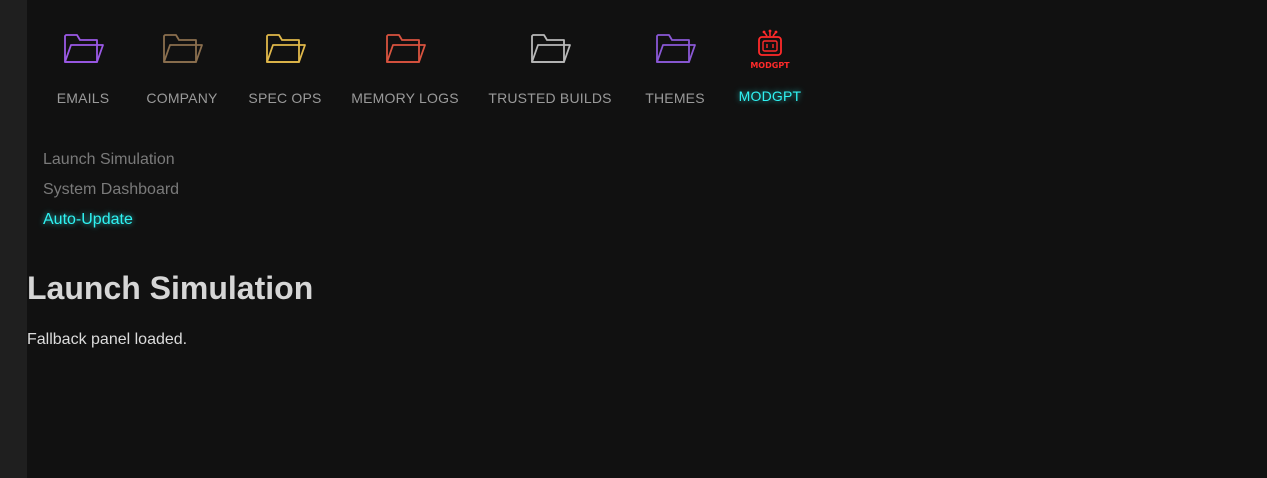 The height and width of the screenshot is (478, 1267). Describe the element at coordinates (285, 98) in the screenshot. I see `folder-label: SPEC OPS` at that location.